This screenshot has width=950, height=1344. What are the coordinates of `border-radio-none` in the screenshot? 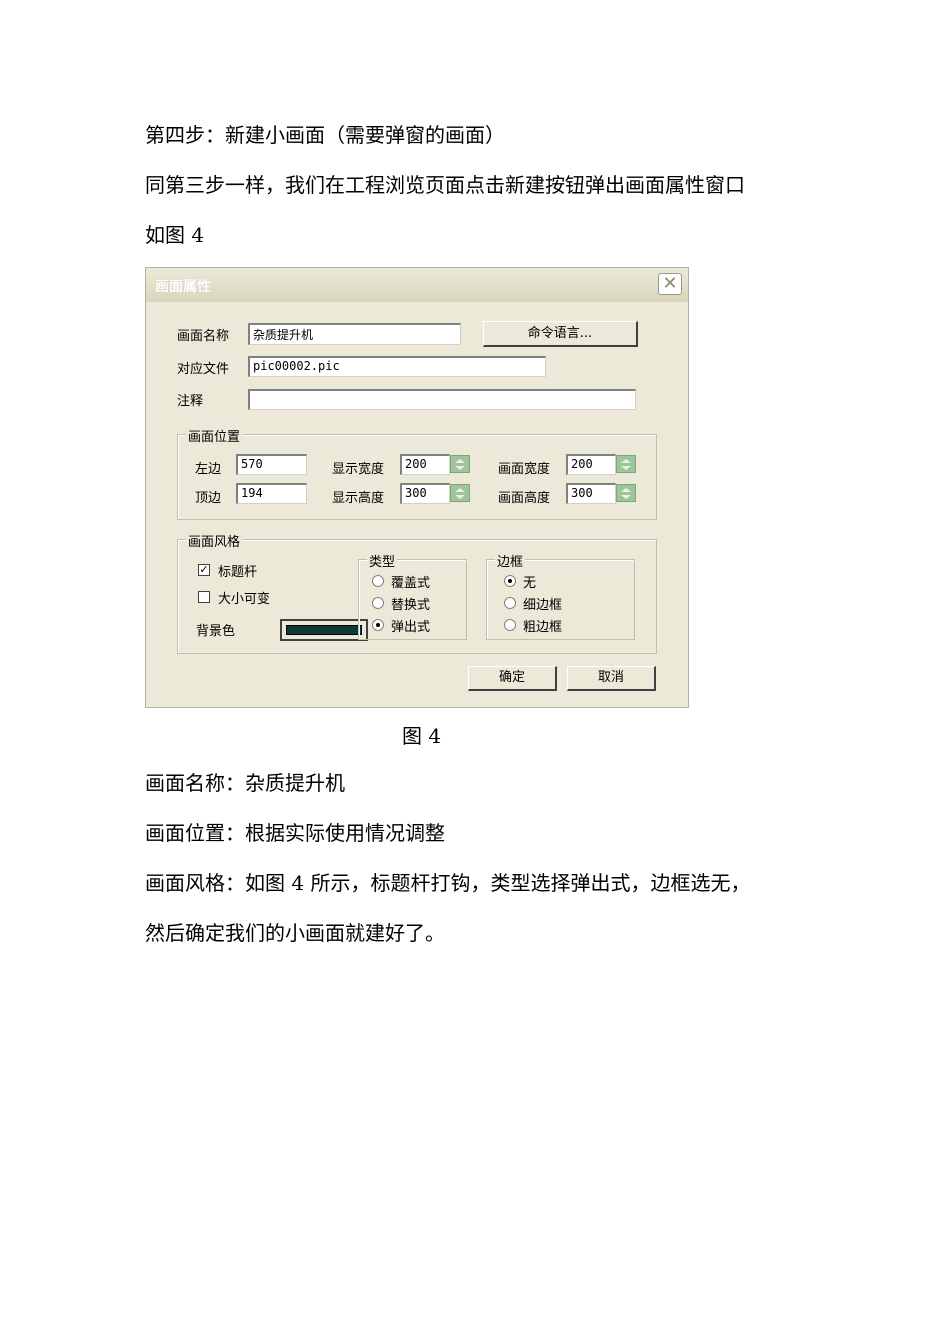 It's located at (510, 581).